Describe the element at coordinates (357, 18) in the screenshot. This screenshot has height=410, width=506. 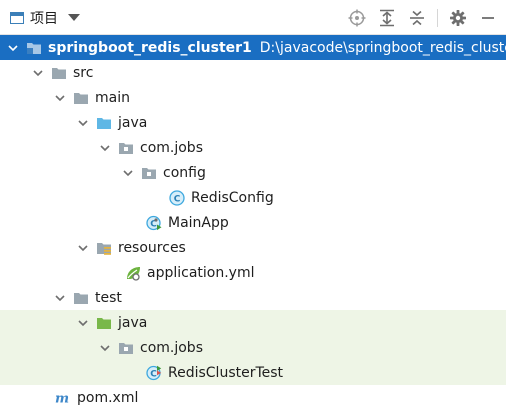
I see `locate-icon` at that location.